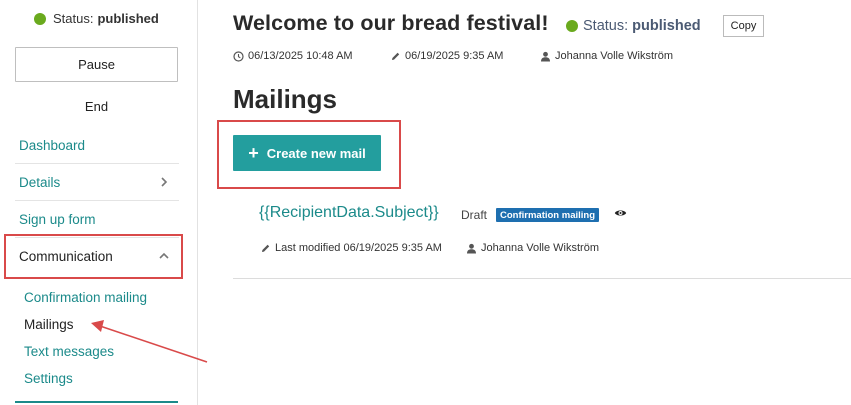 The image size is (851, 405). I want to click on header-status: Status: published, so click(633, 26).